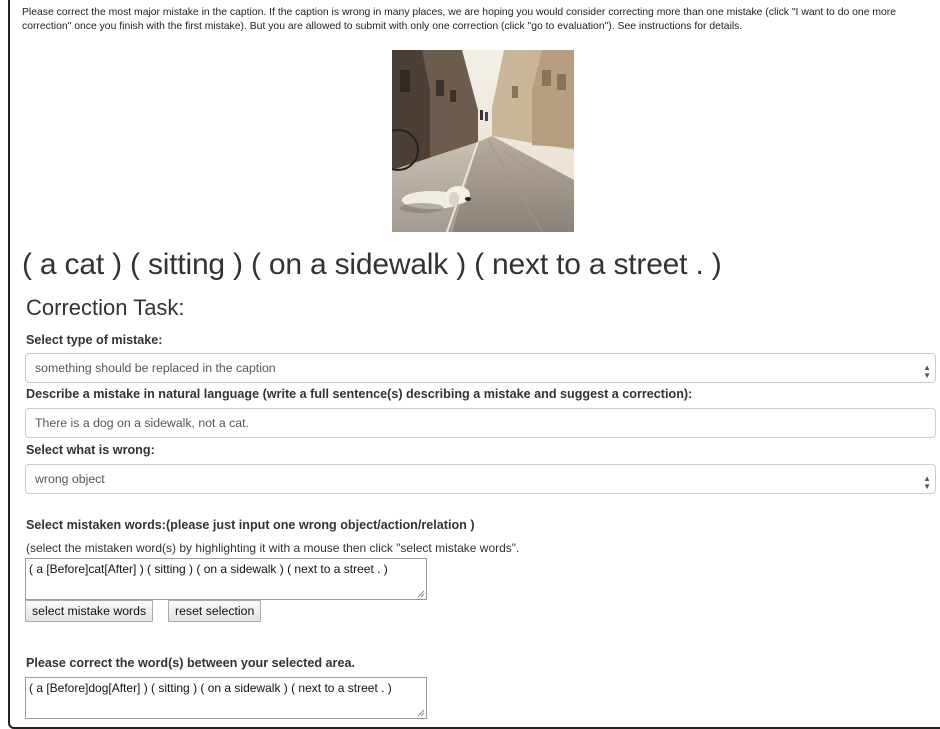 The height and width of the screenshot is (729, 940). What do you see at coordinates (142, 423) in the screenshot?
I see `describe-value: There is a dog on a sidewalk, not a cat.` at bounding box center [142, 423].